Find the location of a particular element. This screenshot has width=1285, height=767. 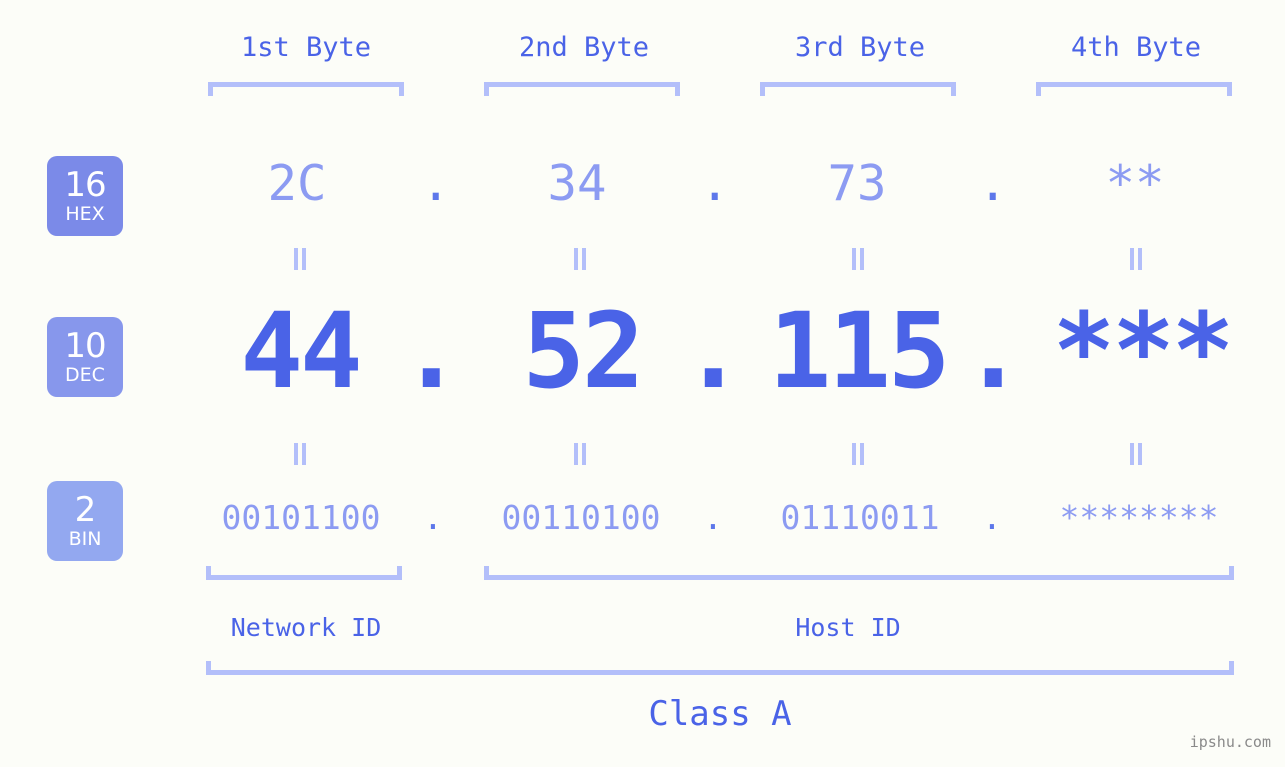

class-bracket is located at coordinates (720, 668).